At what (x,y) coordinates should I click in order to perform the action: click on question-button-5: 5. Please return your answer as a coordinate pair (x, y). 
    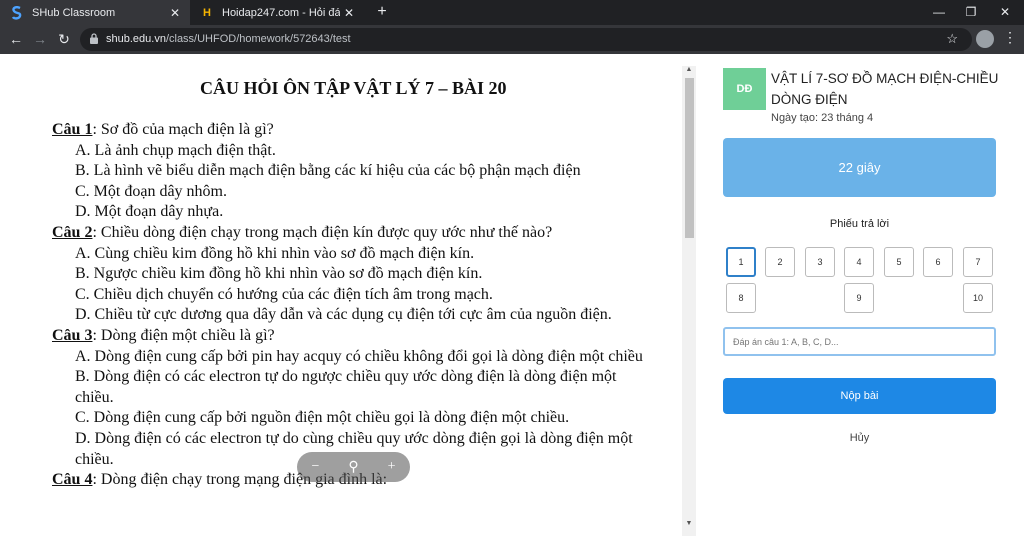
    Looking at the image, I should click on (899, 262).